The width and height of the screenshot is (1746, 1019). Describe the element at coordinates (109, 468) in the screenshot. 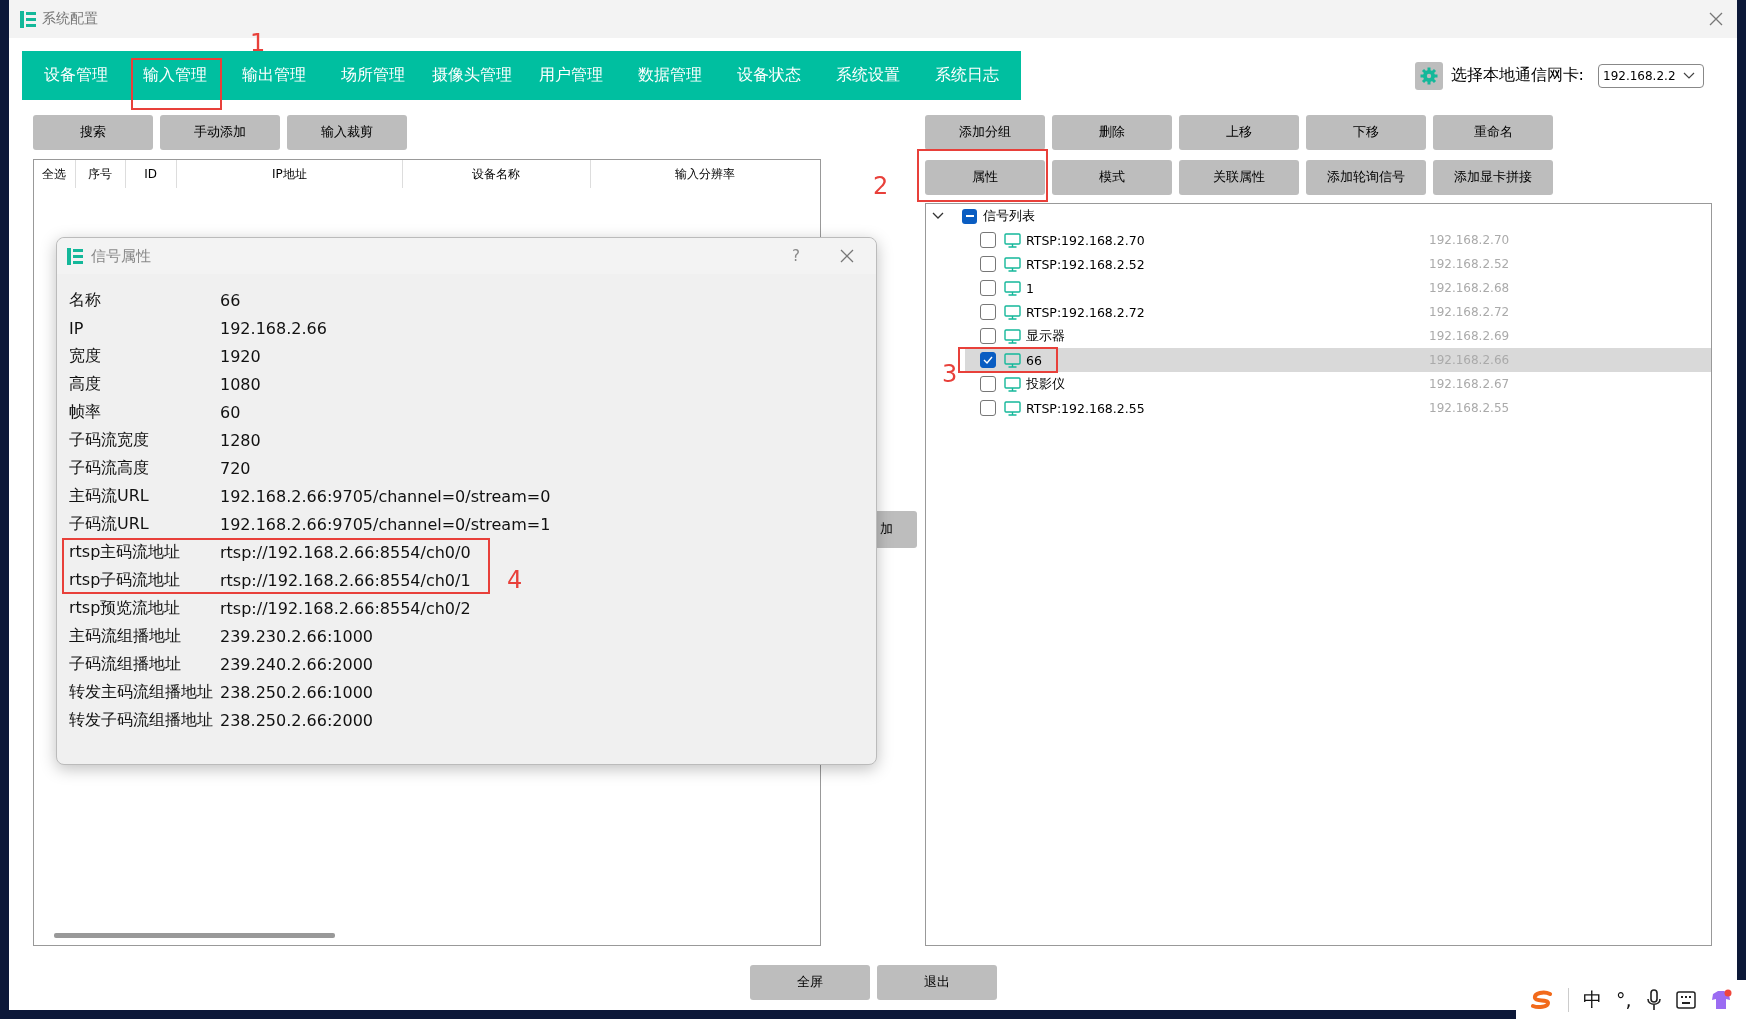

I see `property-label: 子码流高度` at that location.